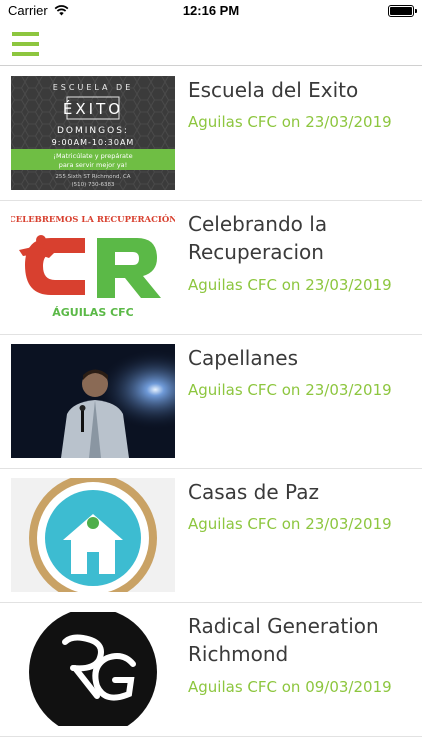 The image size is (422, 750). What do you see at coordinates (93, 267) in the screenshot?
I see `celebrando-recuperacion-thumbnail: CELEBREMOS LA RECUPERACIÓN ÁGUILAS CFC` at bounding box center [93, 267].